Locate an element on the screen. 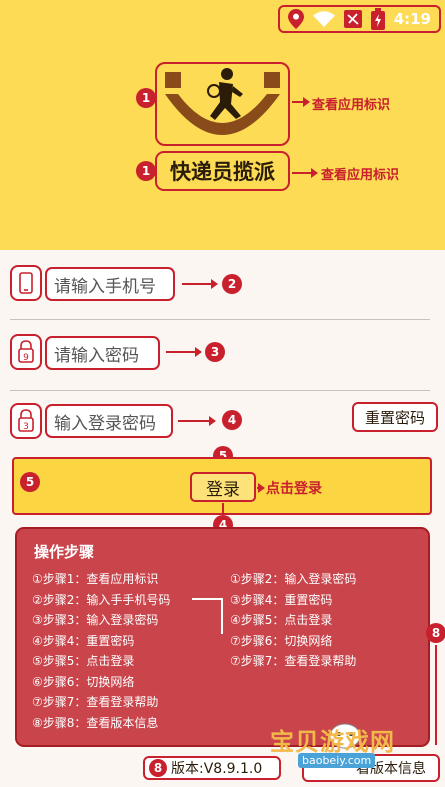 This screenshot has width=445, height=787. step-item: ⑧步骤8：查看版本信息 is located at coordinates (95, 722).